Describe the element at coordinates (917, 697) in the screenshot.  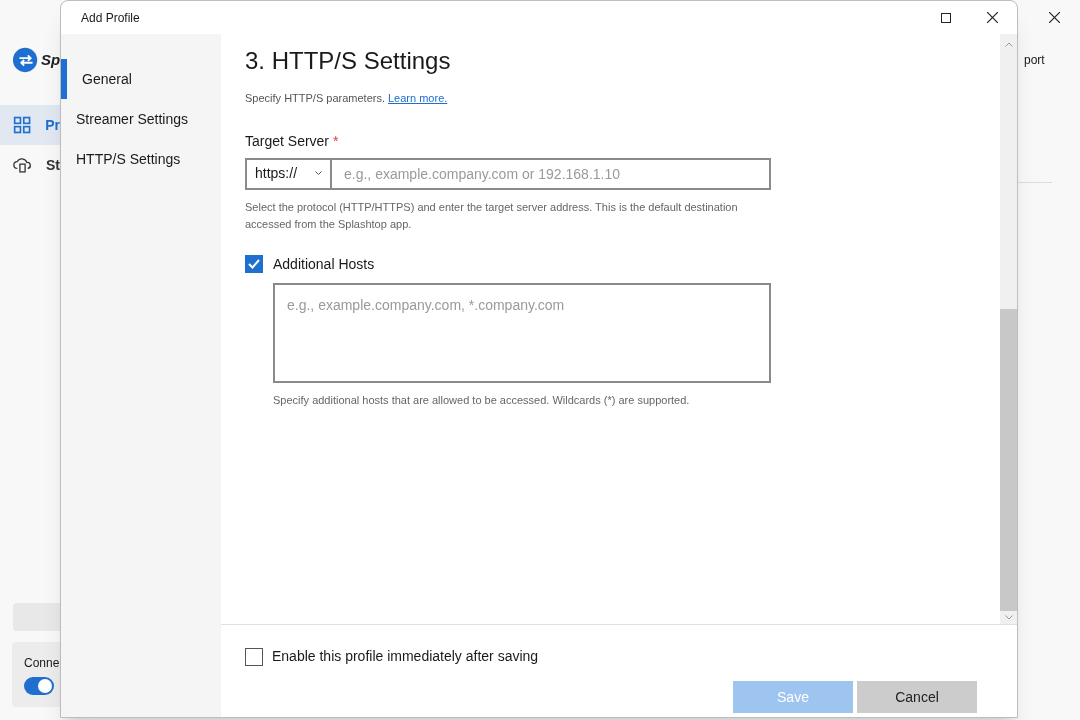
I see `cancel-button: Cancel` at that location.